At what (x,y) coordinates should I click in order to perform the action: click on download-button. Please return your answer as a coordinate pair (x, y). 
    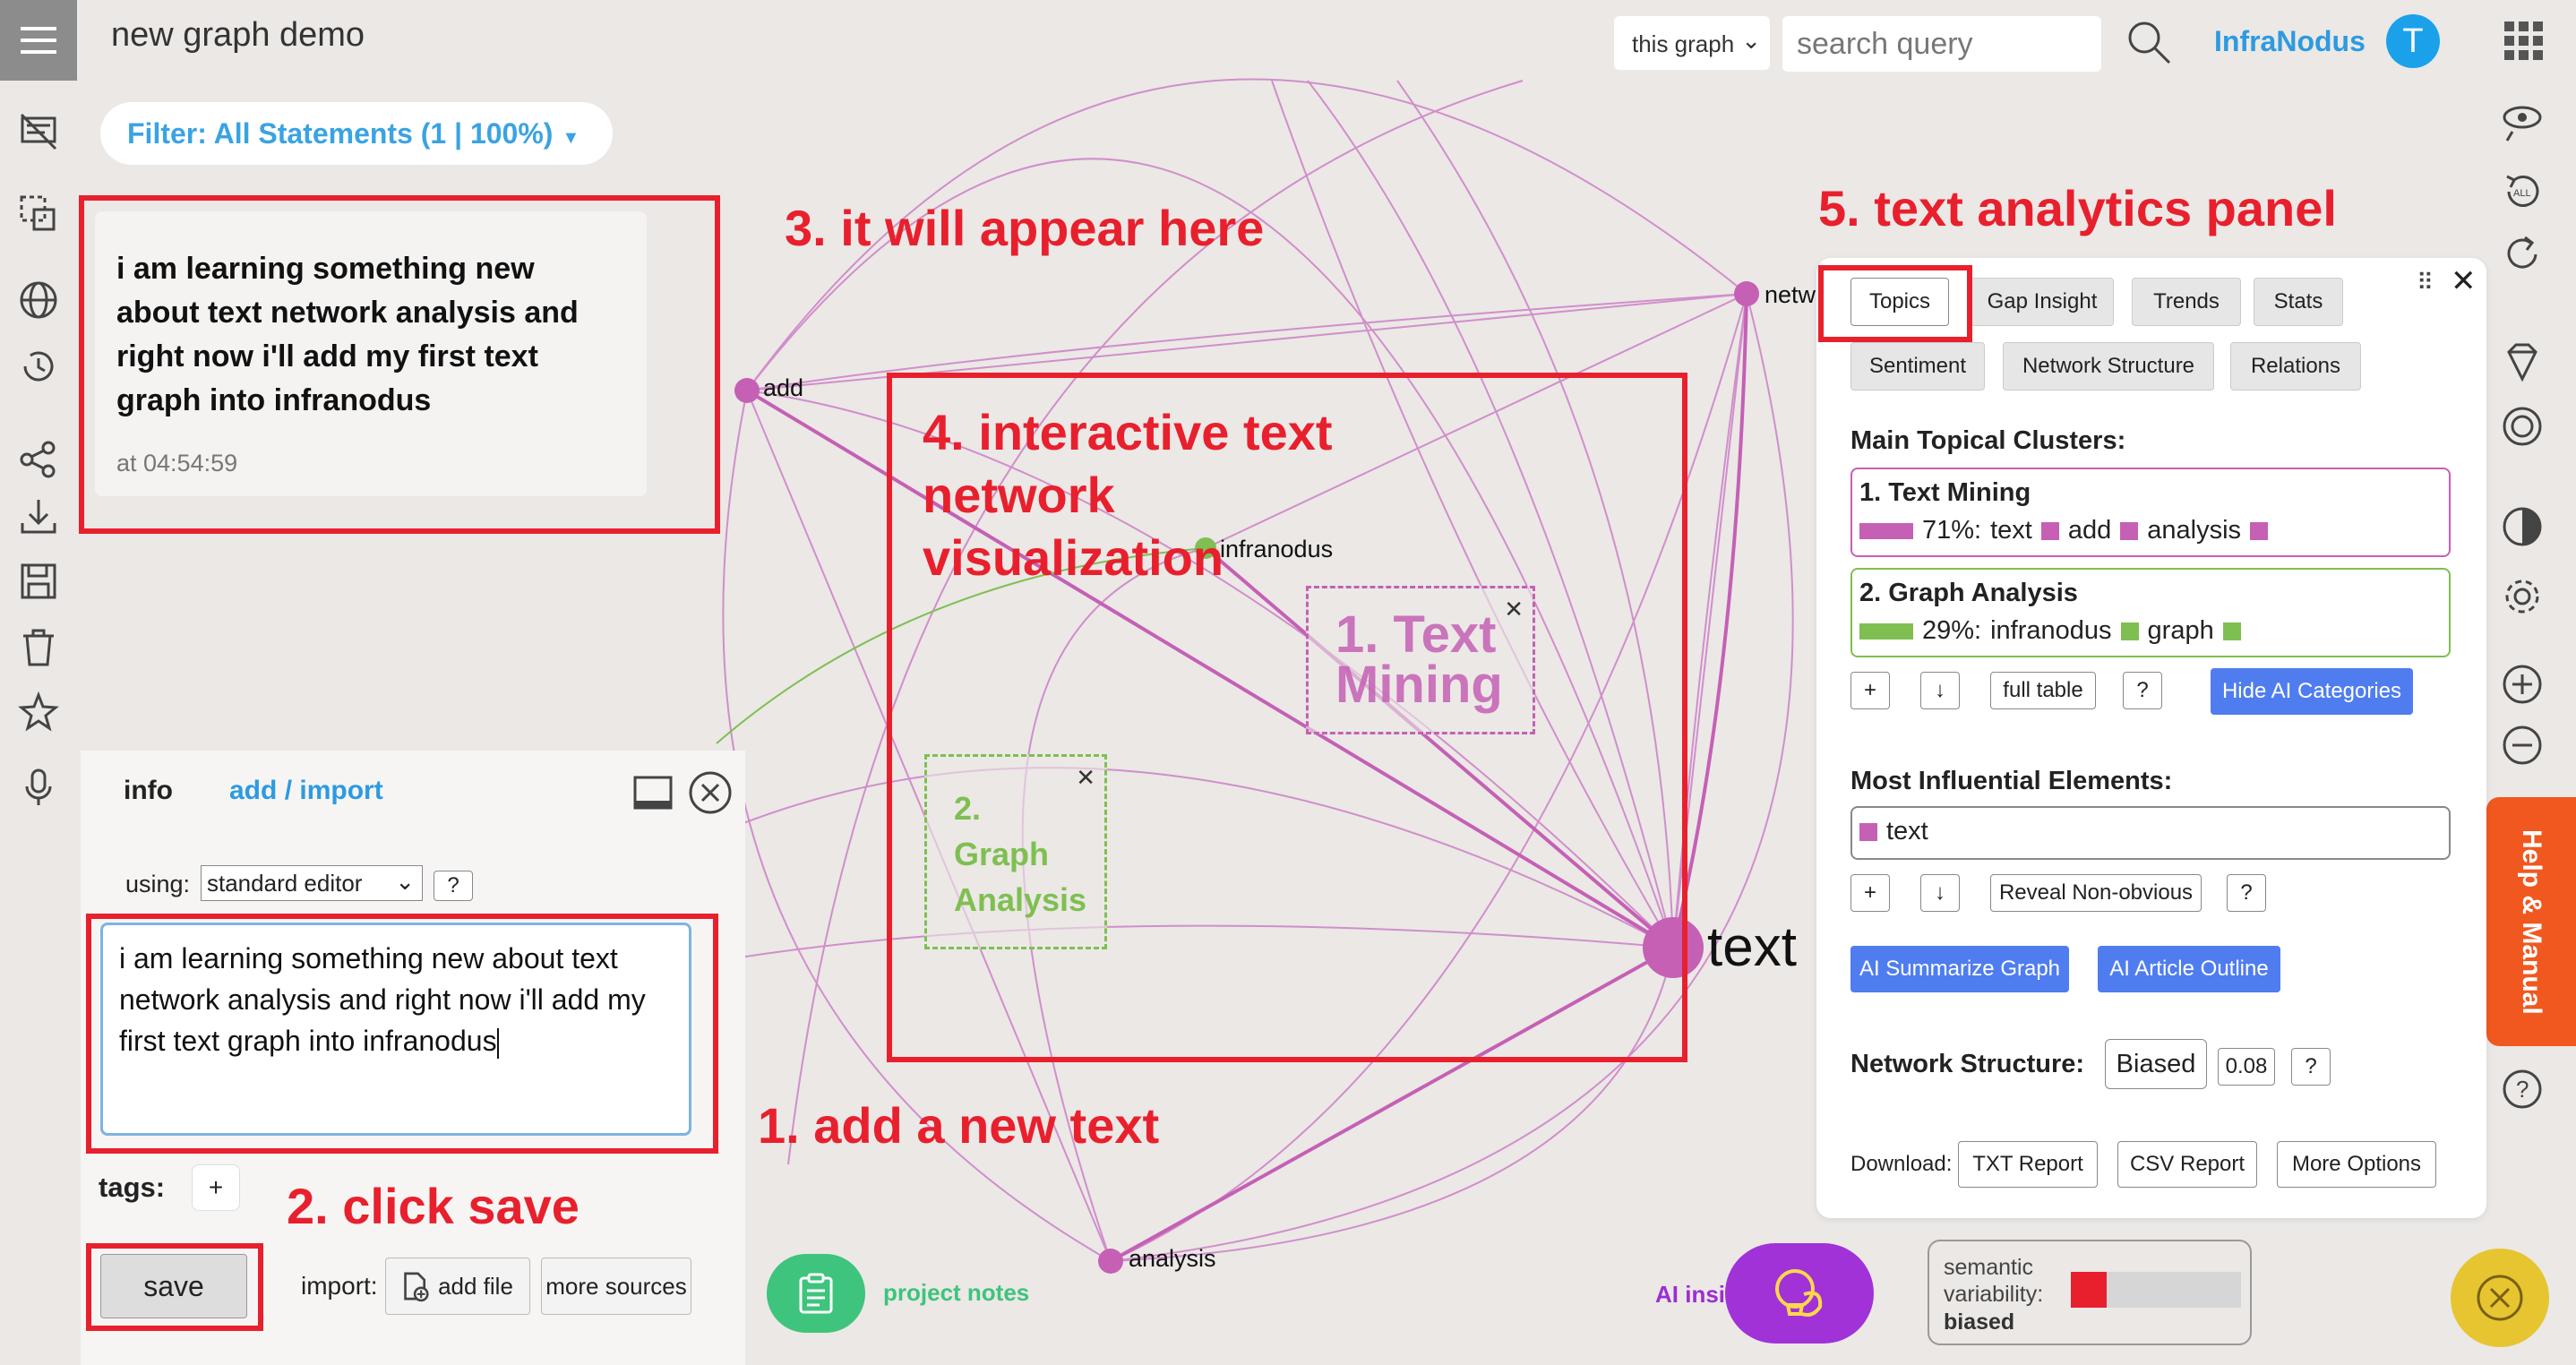
    Looking at the image, I should click on (38, 517).